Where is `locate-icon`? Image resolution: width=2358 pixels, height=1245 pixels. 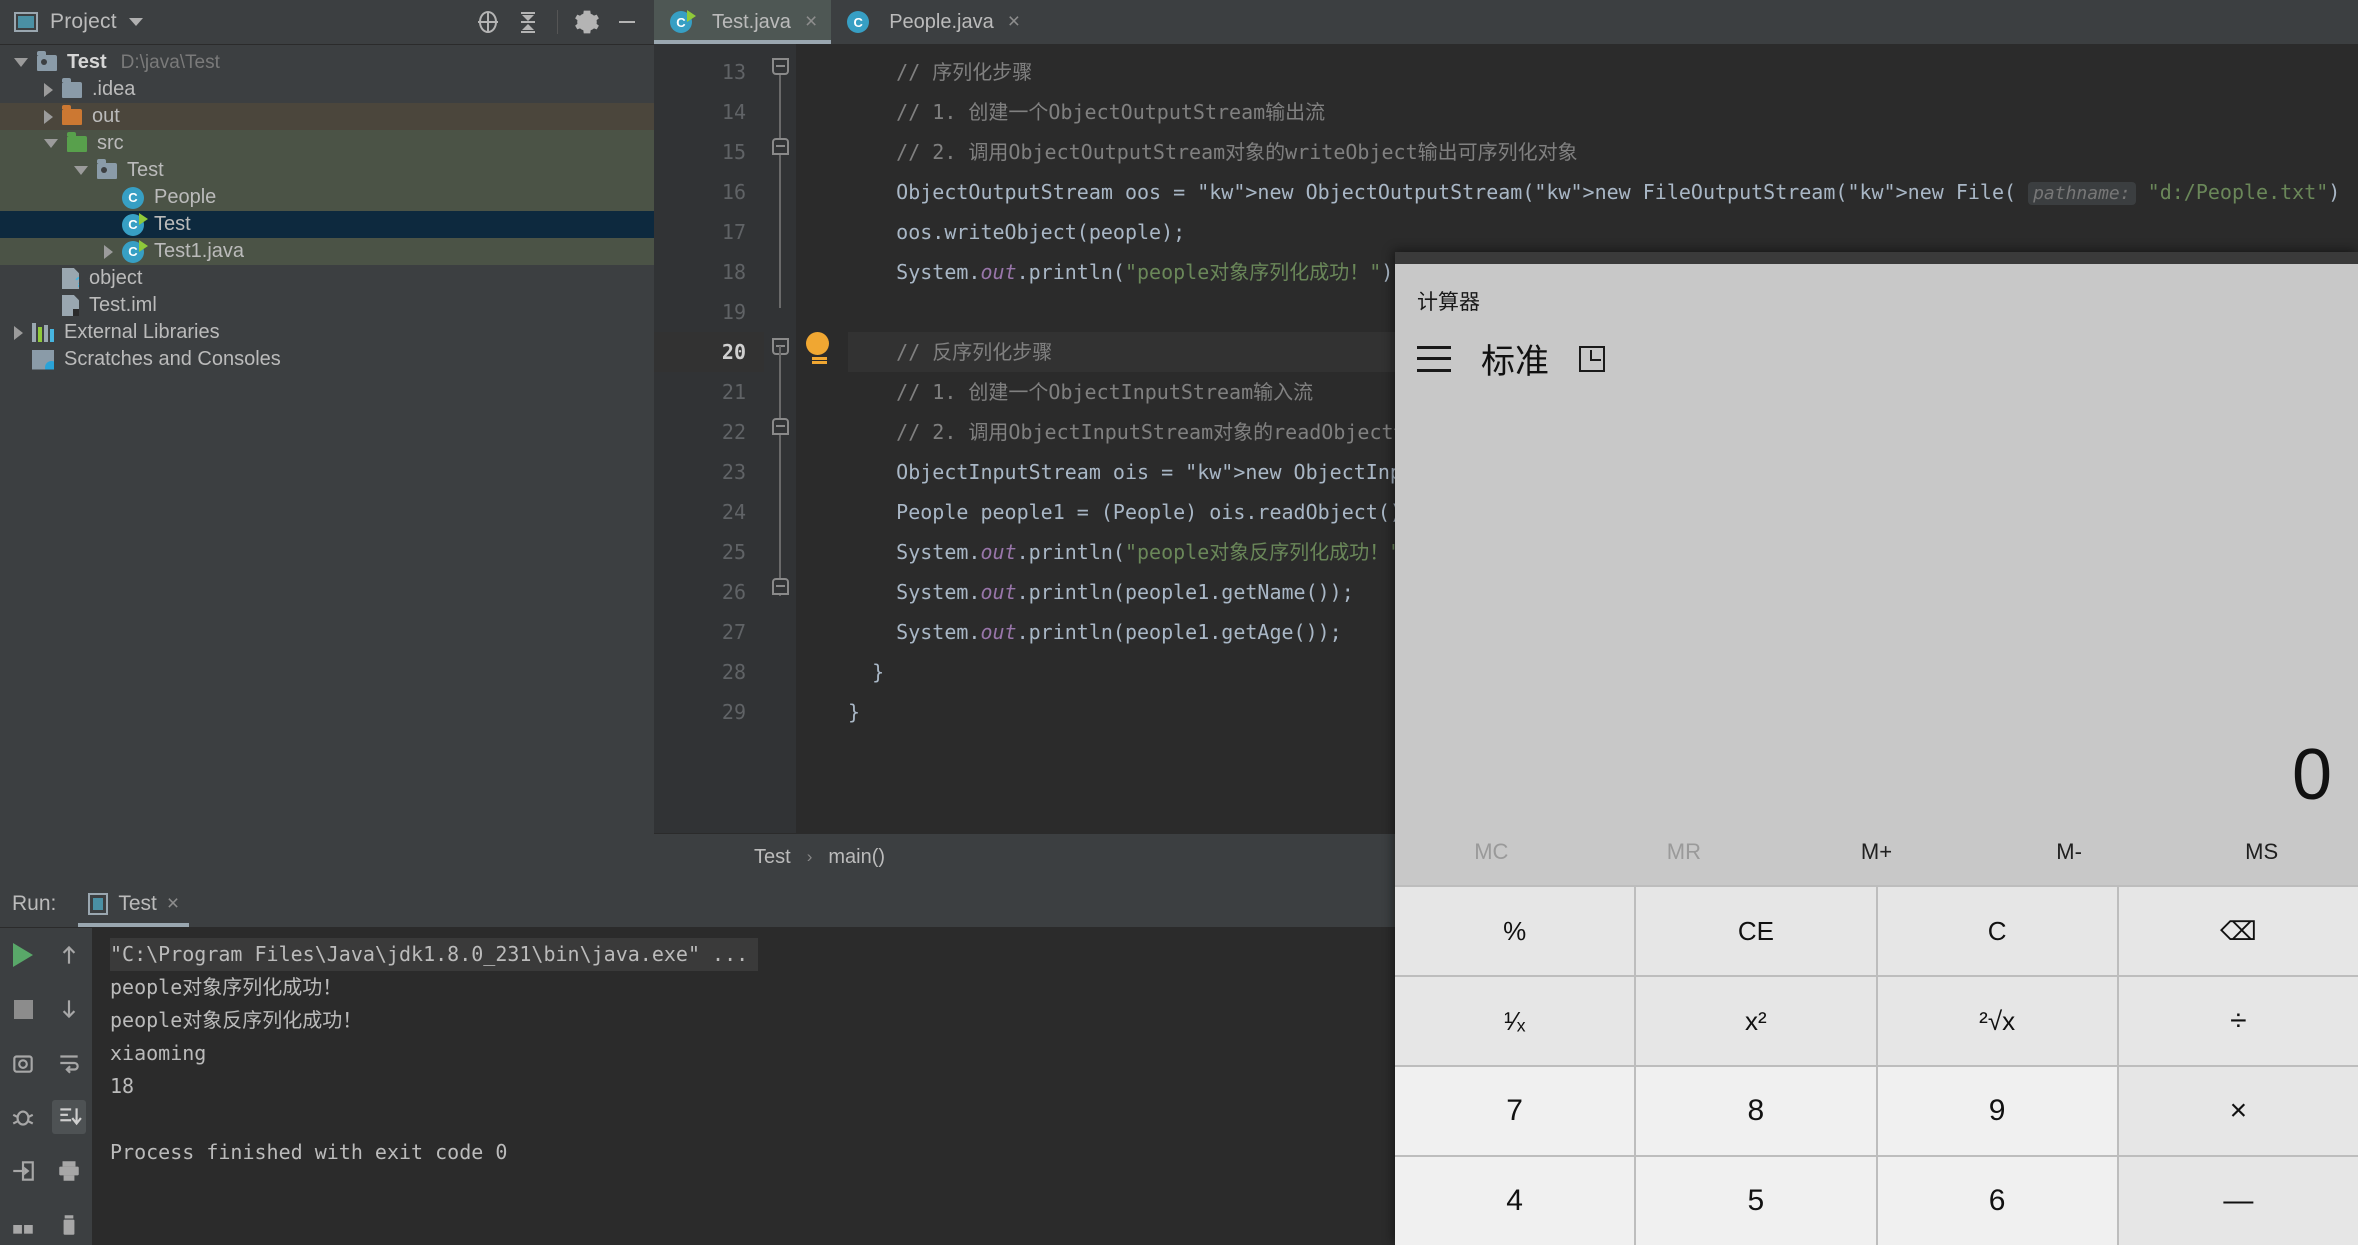
locate-icon is located at coordinates (488, 22).